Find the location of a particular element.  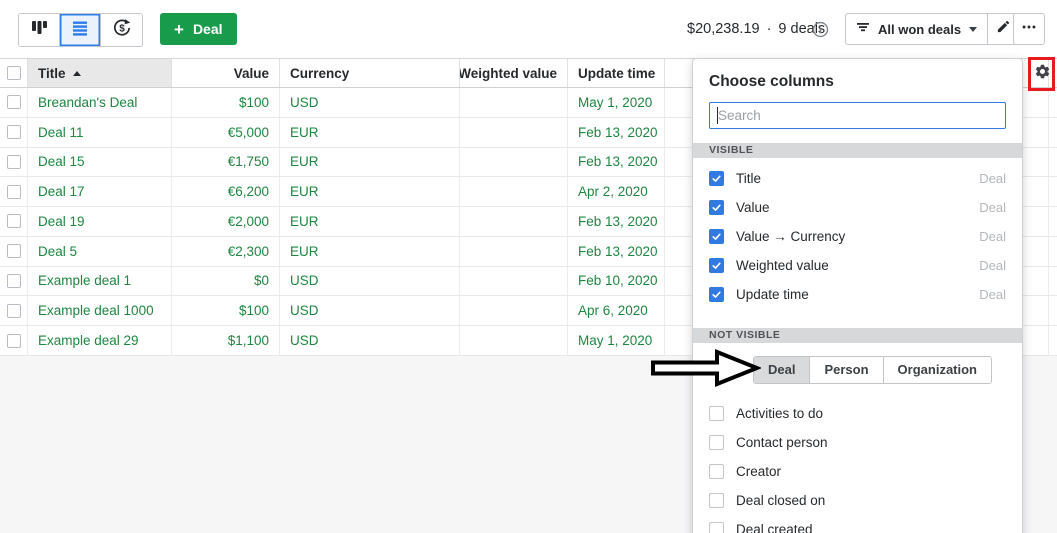

deal-currency: USD is located at coordinates (370, 102).